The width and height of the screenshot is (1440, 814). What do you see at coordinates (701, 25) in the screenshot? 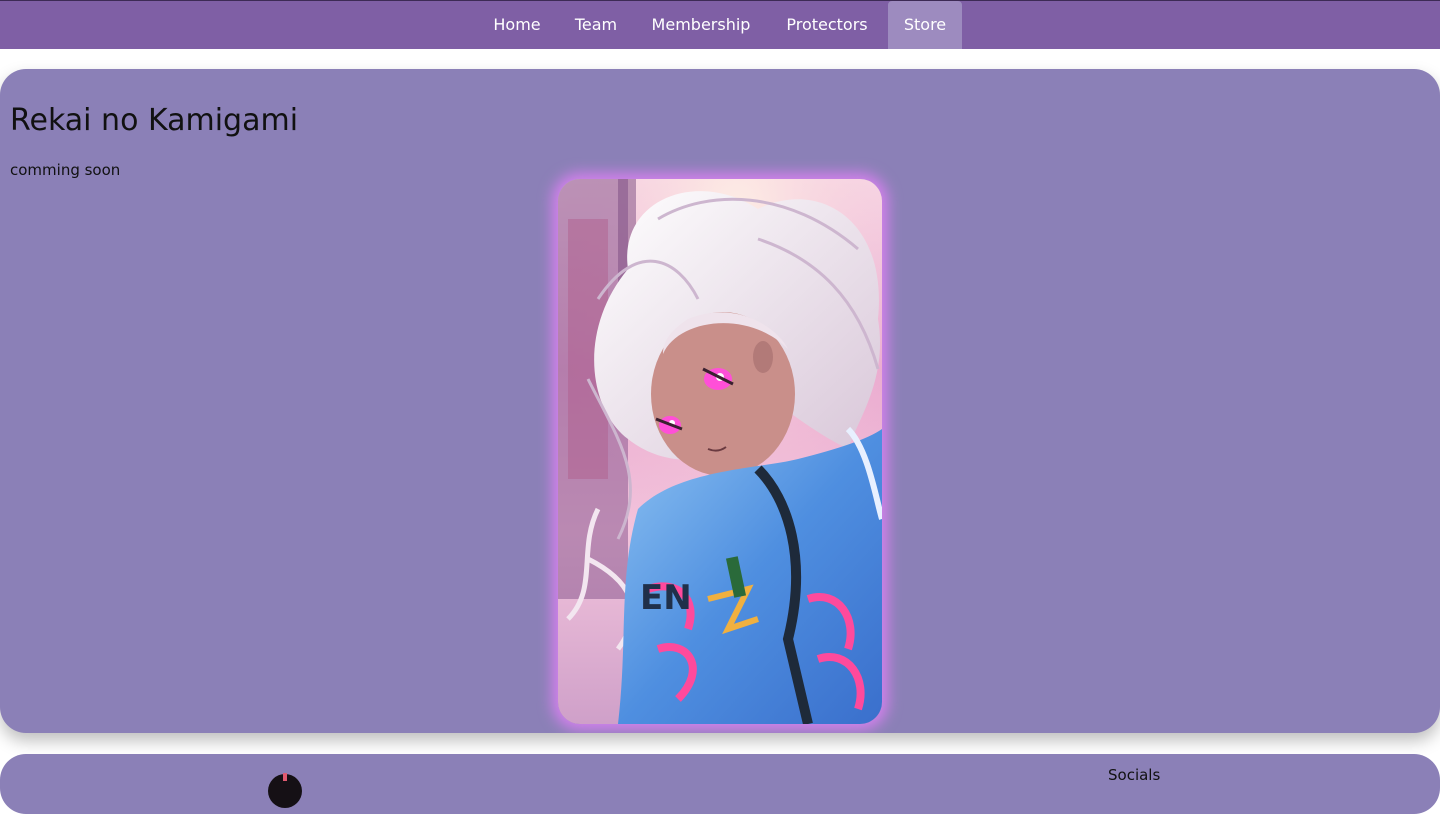
I see `nav-membership: Membership` at bounding box center [701, 25].